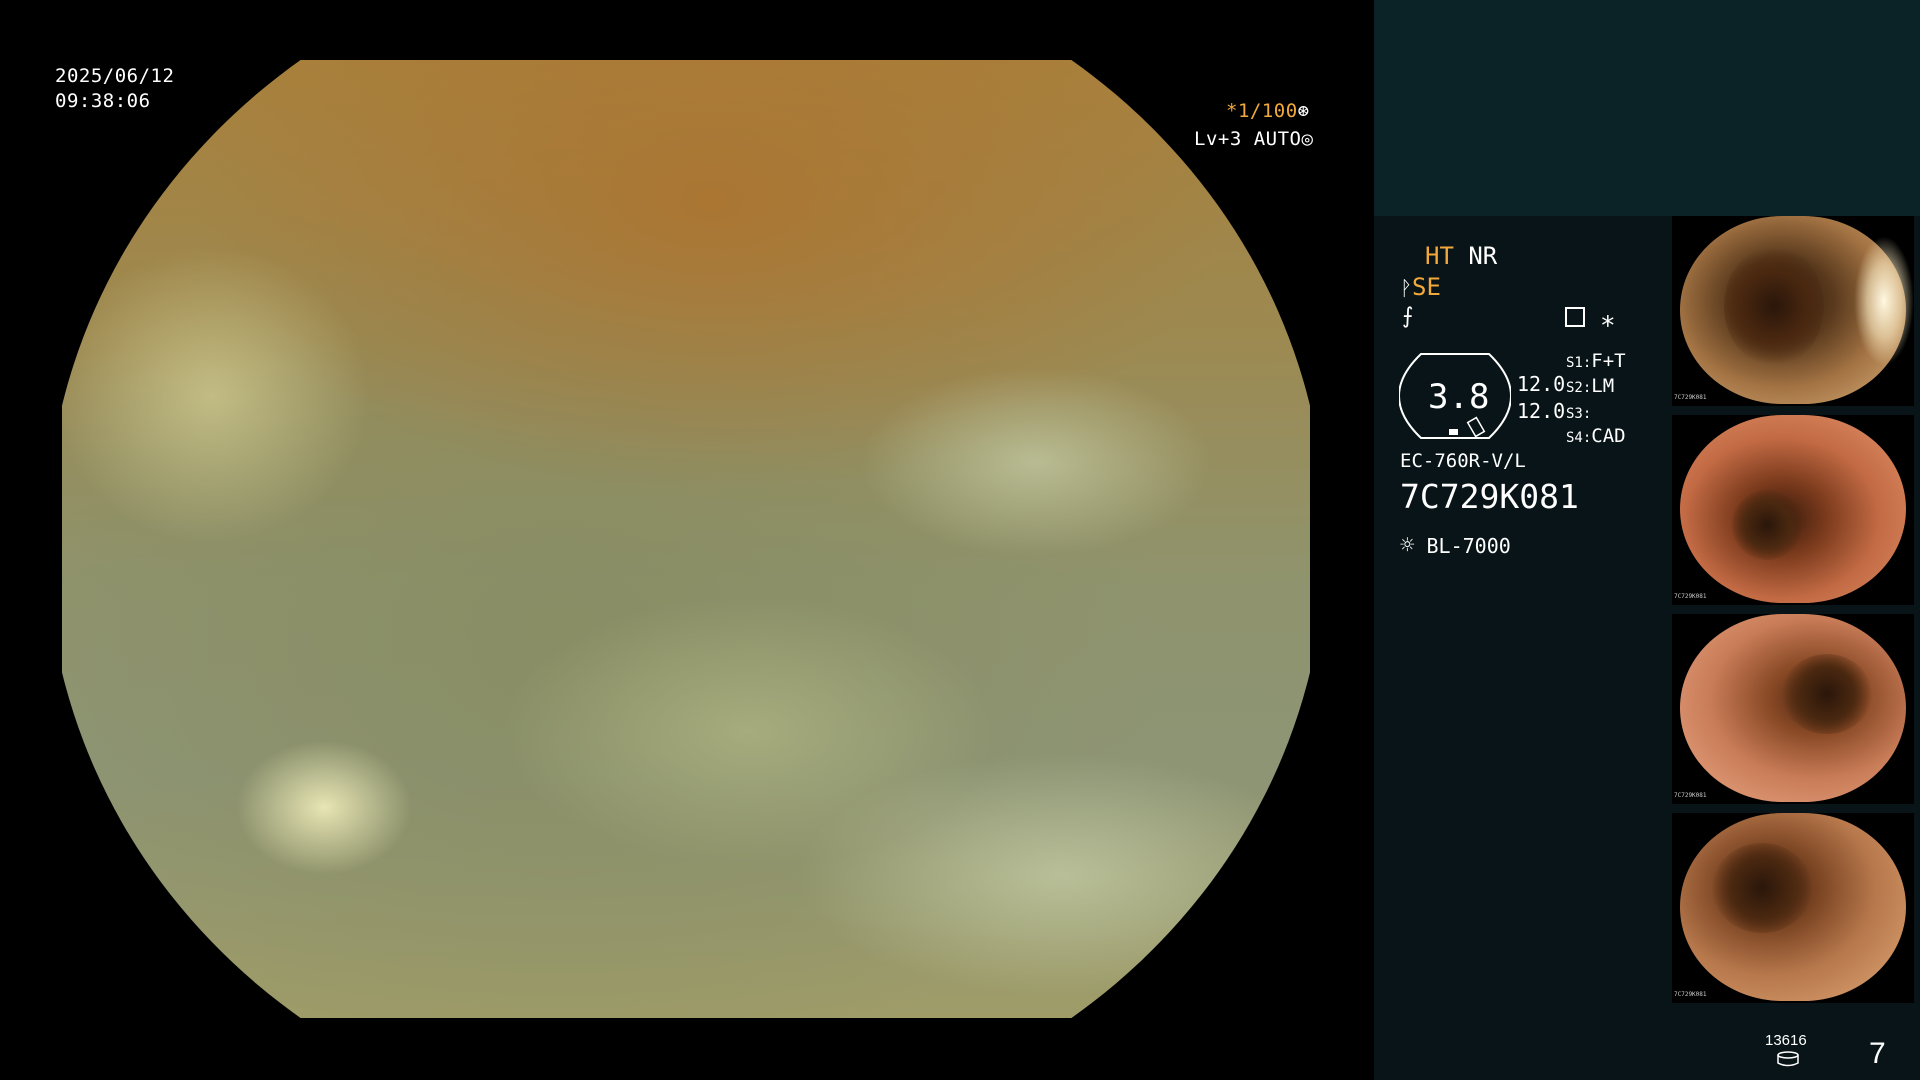 The height and width of the screenshot is (1080, 1920). I want to click on captured-images: 7C729K081 7C729K081 7C729K081 7C729K081, so click(1794, 618).